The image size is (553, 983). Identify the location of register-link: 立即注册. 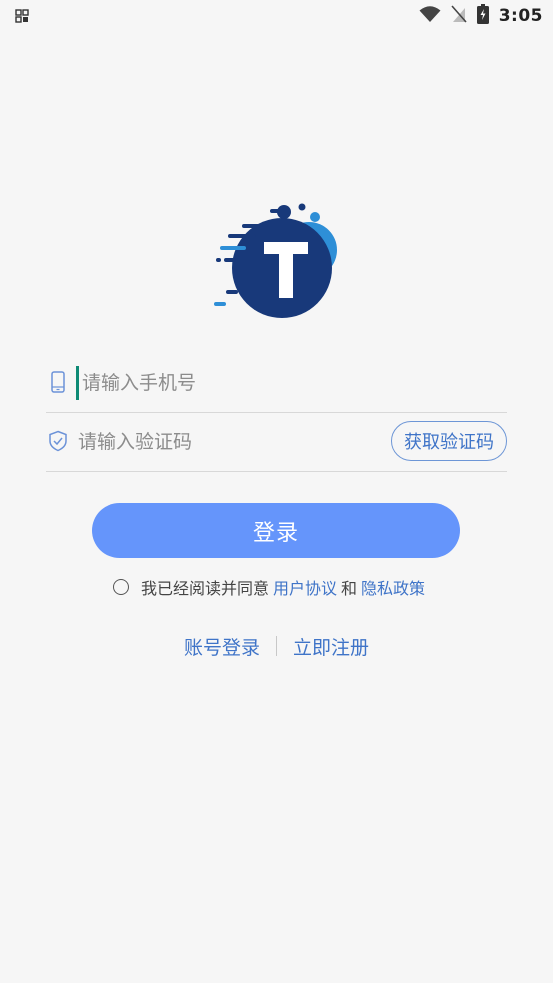
(331, 646).